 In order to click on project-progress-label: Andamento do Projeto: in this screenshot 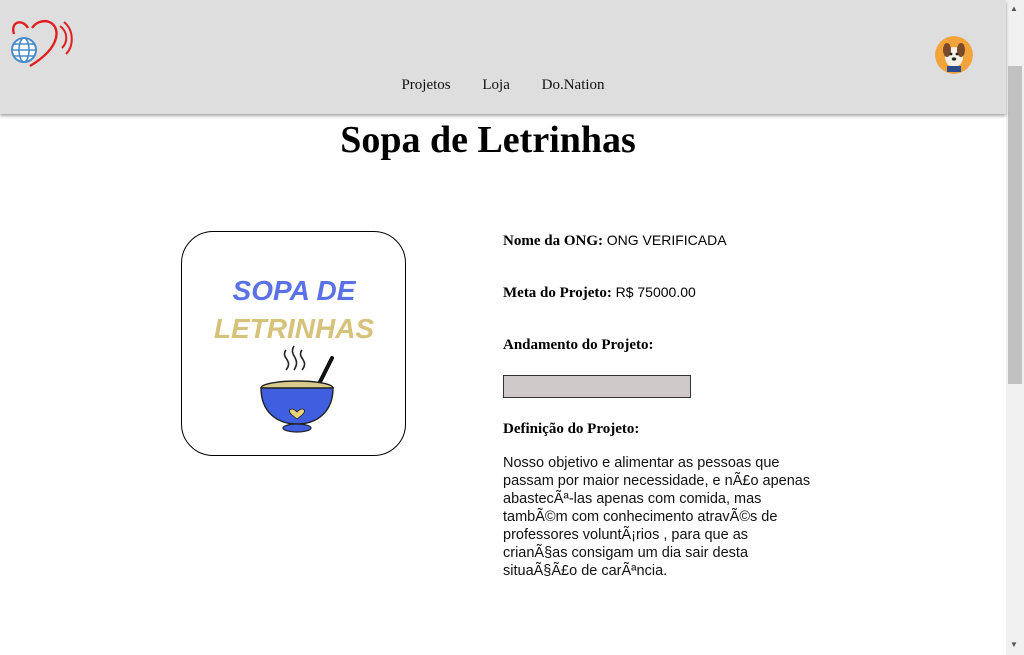, I will do `click(578, 345)`.